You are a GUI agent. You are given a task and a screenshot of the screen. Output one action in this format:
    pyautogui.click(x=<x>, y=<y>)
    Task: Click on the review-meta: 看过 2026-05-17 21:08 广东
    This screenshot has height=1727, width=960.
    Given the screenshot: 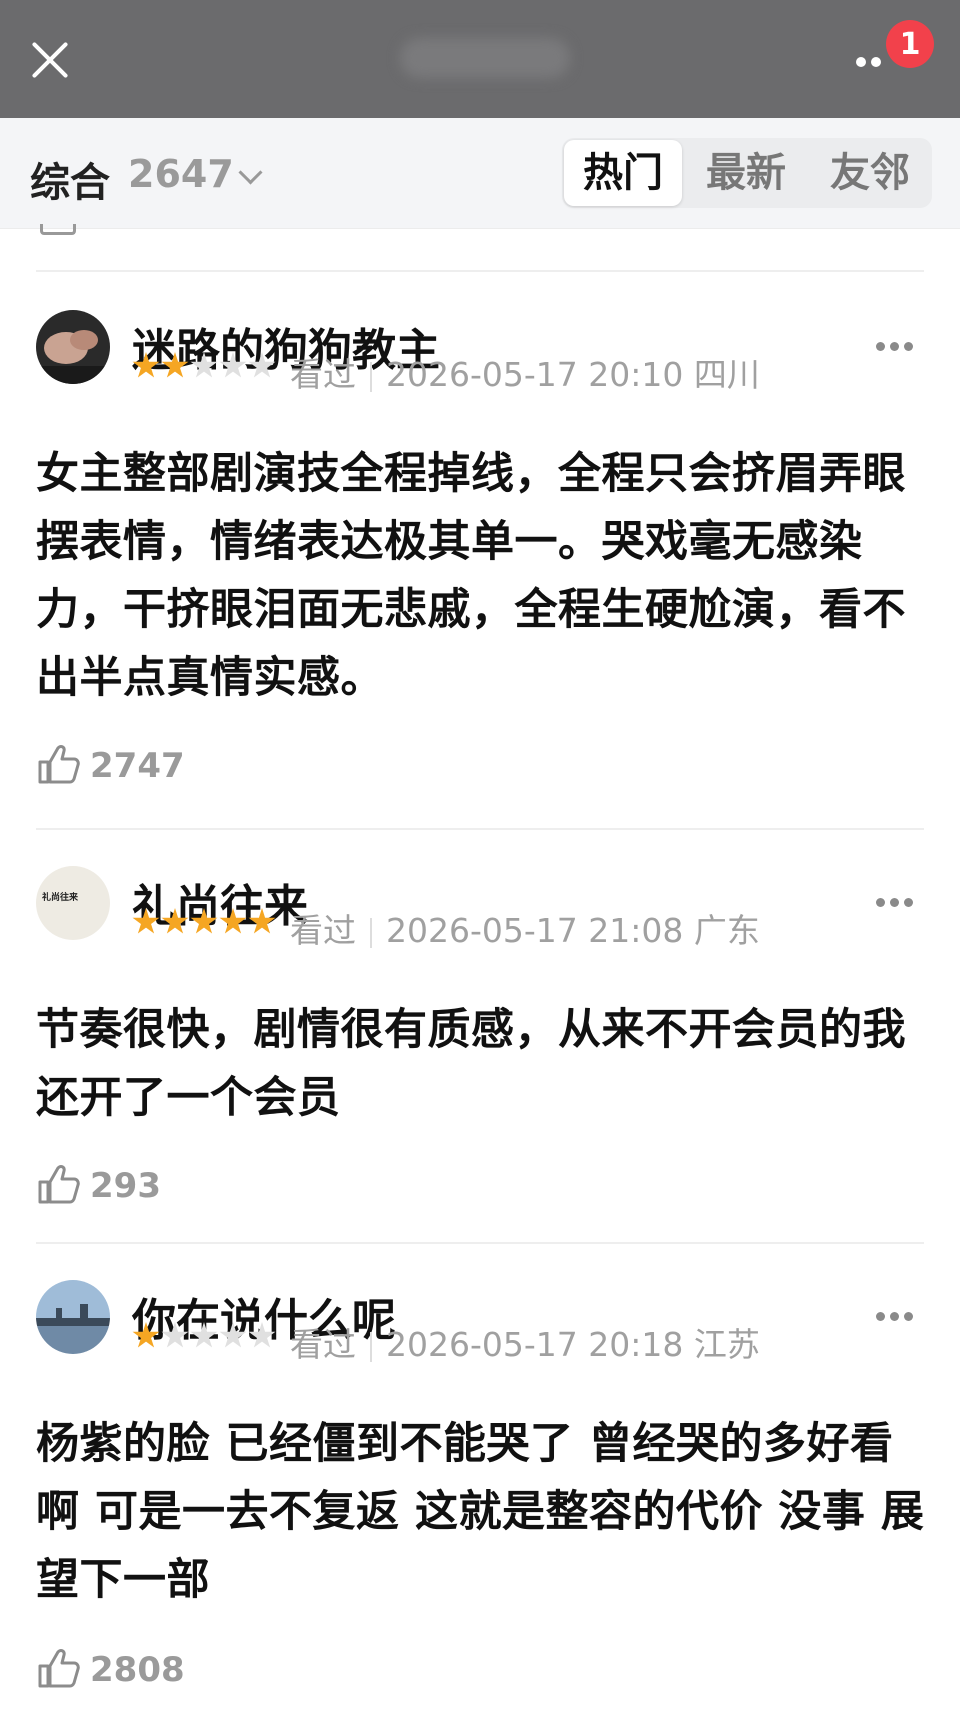 What is the action you would take?
    pyautogui.click(x=525, y=928)
    